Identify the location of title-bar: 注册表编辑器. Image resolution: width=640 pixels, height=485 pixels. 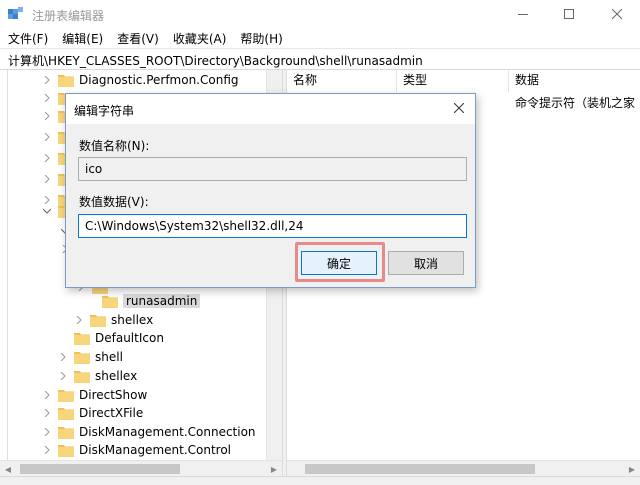
(320, 14).